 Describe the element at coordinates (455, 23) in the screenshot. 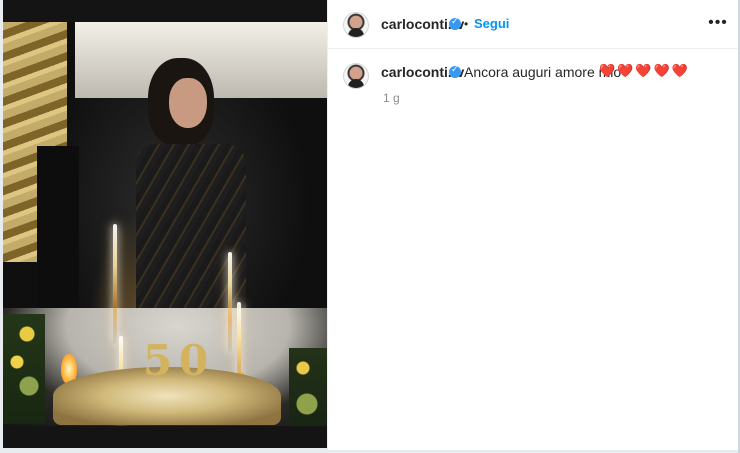

I see `verified-badge-icon` at that location.